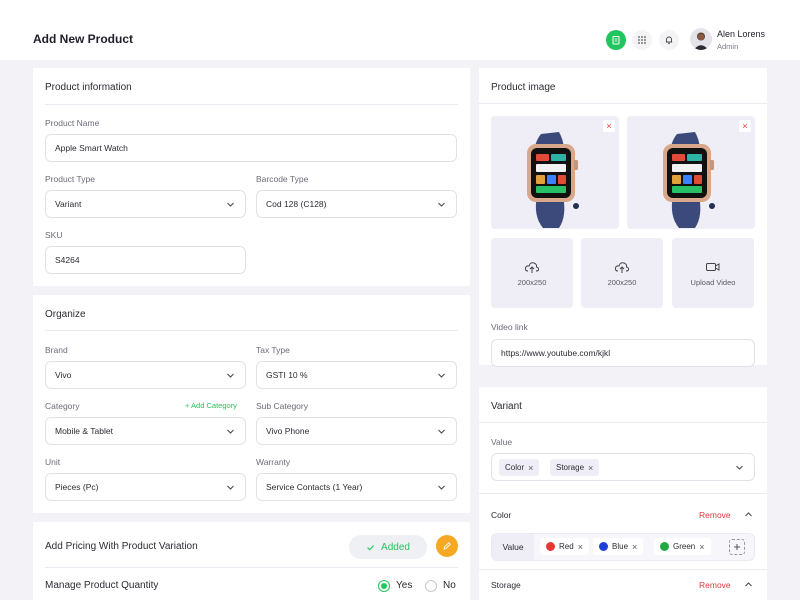  What do you see at coordinates (356, 431) in the screenshot?
I see `sub-category-select: Vivo Phone` at bounding box center [356, 431].